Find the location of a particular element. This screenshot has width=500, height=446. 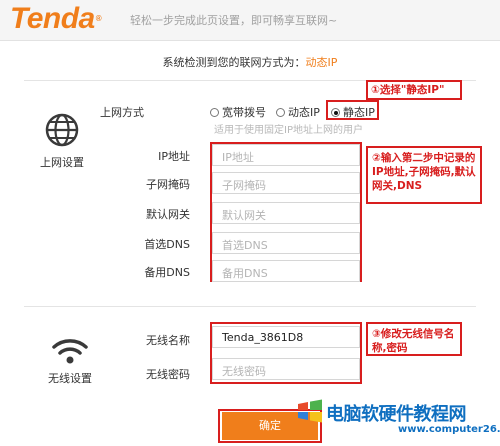

ip-address-label: IP地址 is located at coordinates (174, 156).